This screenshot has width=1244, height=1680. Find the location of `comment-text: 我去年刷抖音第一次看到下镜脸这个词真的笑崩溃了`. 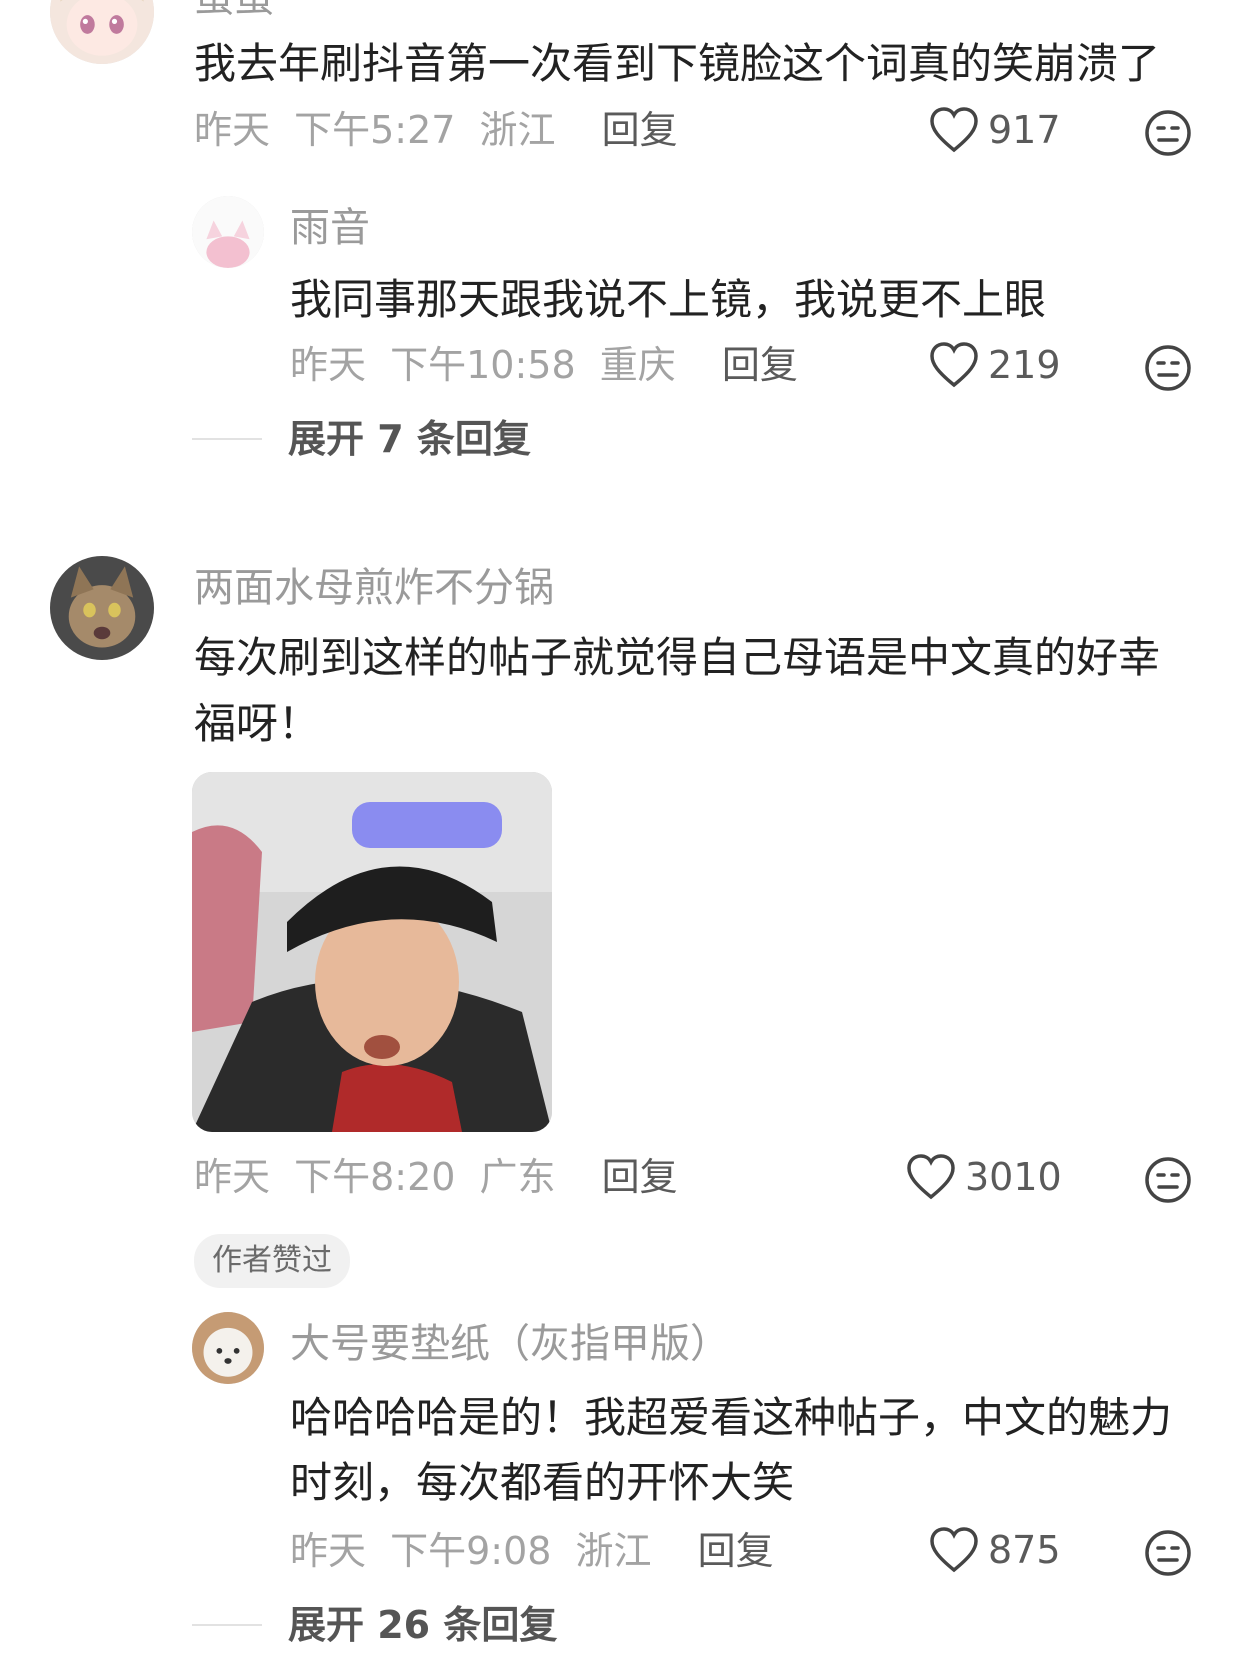

comment-text: 我去年刷抖音第一次看到下镜脸这个词真的笑崩溃了 is located at coordinates (677, 63).